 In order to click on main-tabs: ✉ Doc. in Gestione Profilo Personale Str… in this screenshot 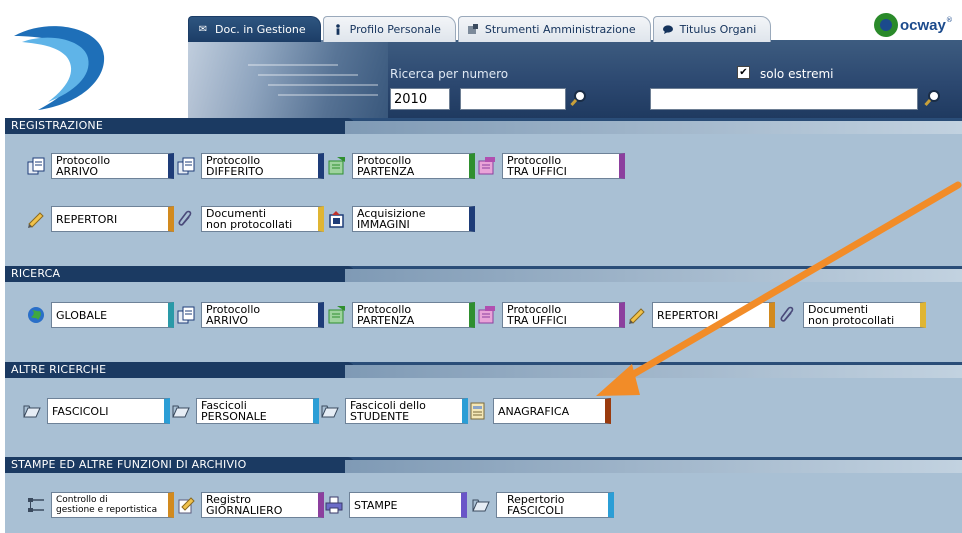, I will do `click(480, 29)`.